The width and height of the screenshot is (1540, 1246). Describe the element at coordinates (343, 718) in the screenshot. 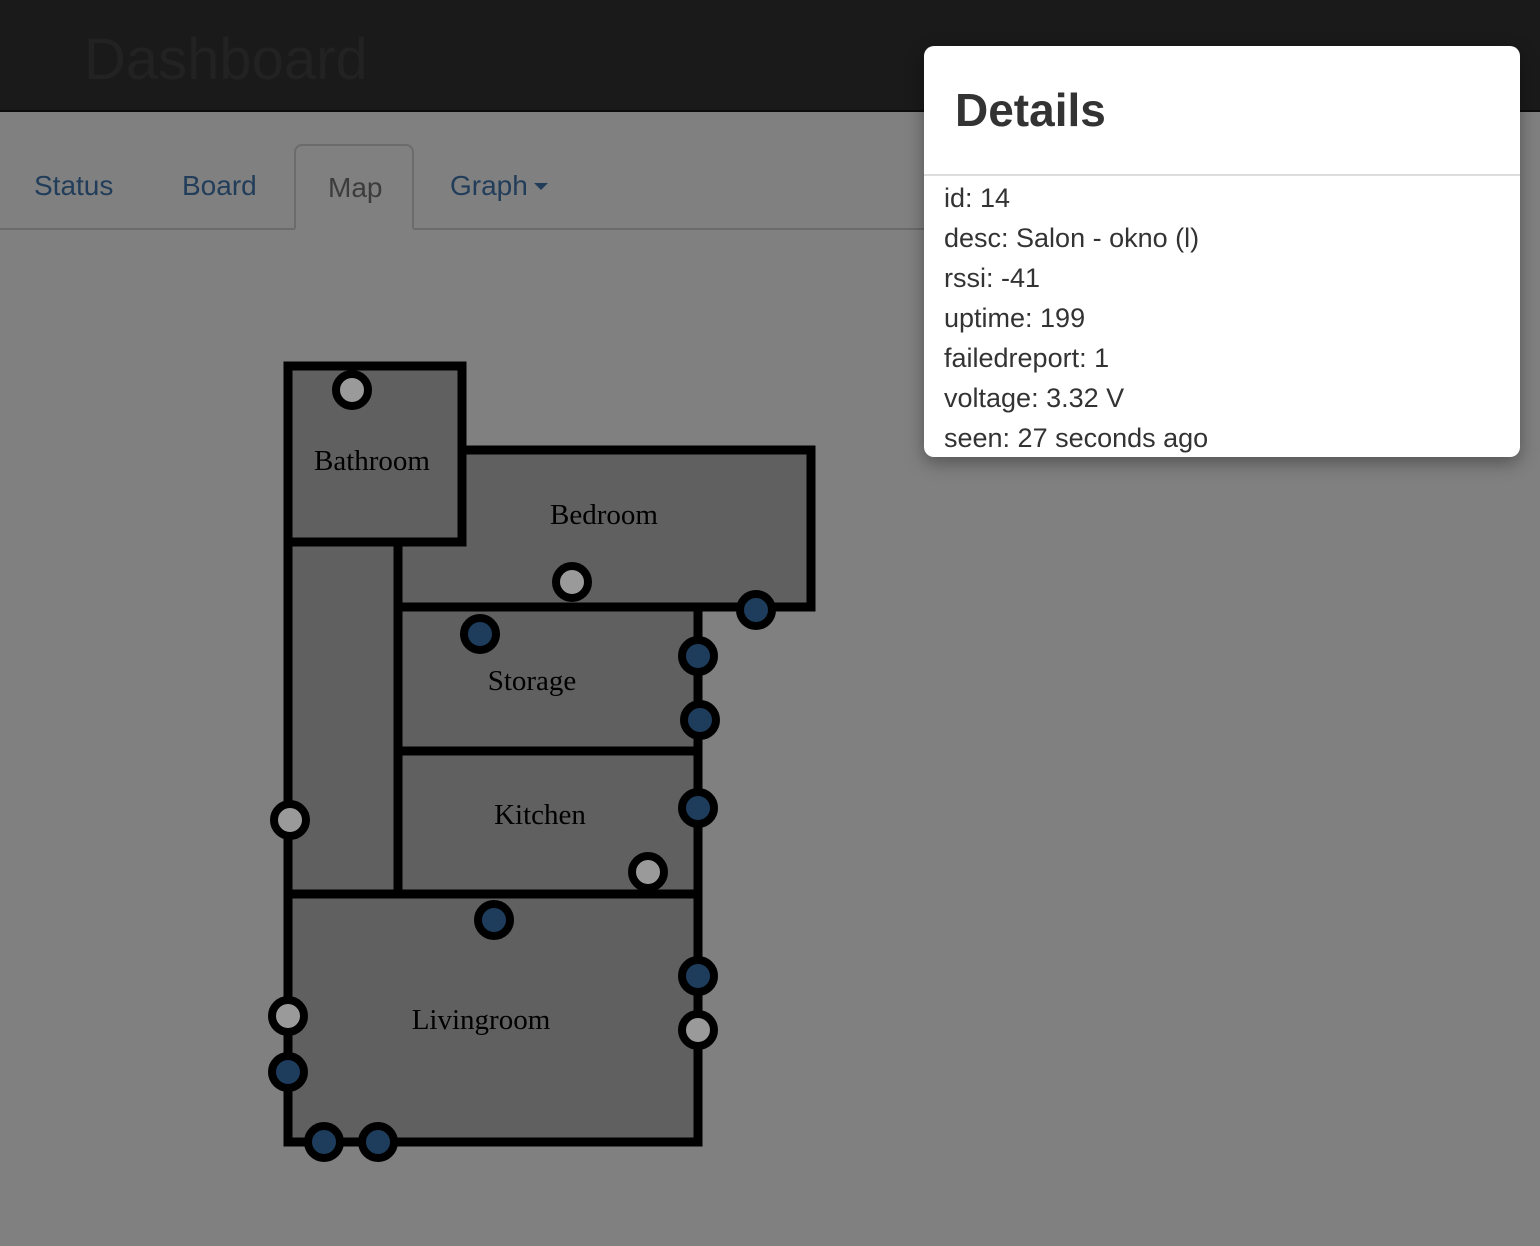

I see `room-hallway` at that location.